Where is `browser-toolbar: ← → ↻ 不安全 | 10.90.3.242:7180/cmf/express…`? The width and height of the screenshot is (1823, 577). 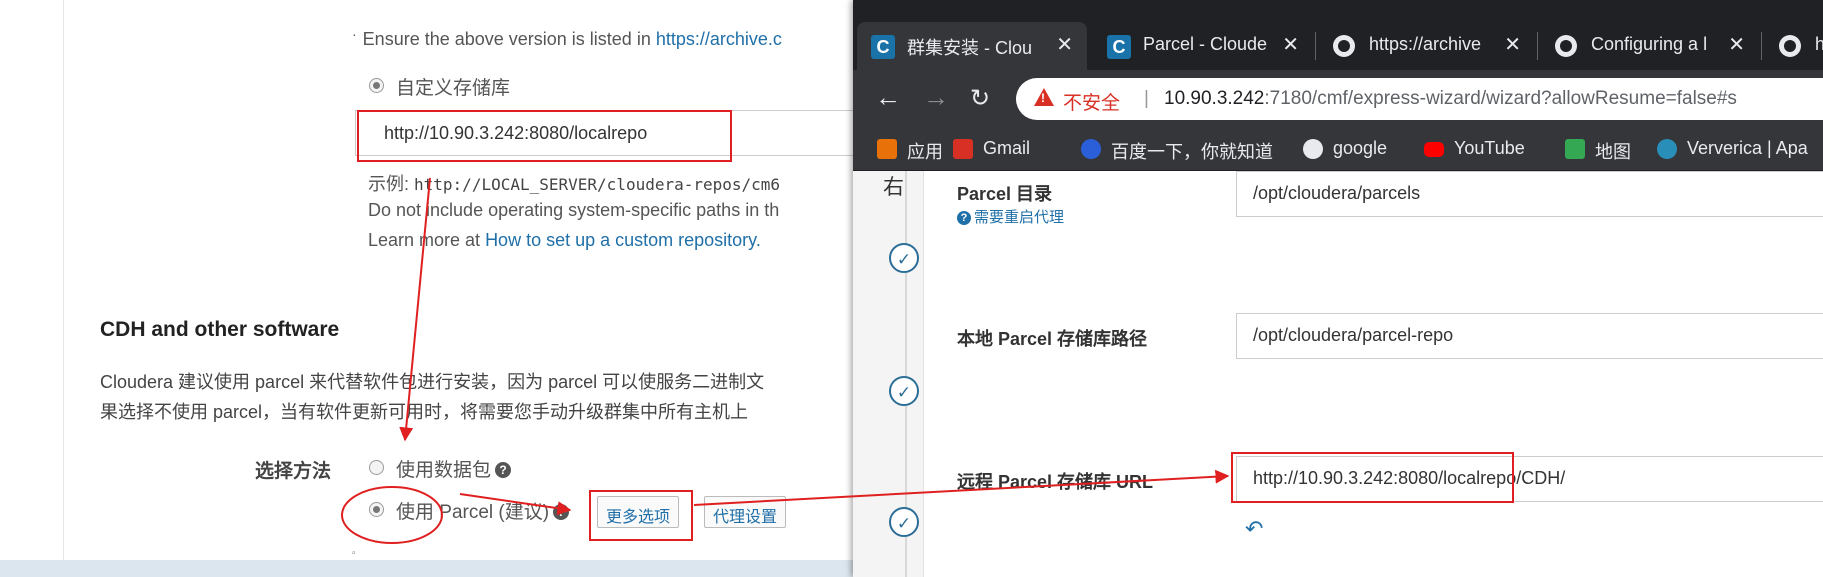
browser-toolbar: ← → ↻ 不安全 | 10.90.3.242:7180/cmf/express… is located at coordinates (1338, 99).